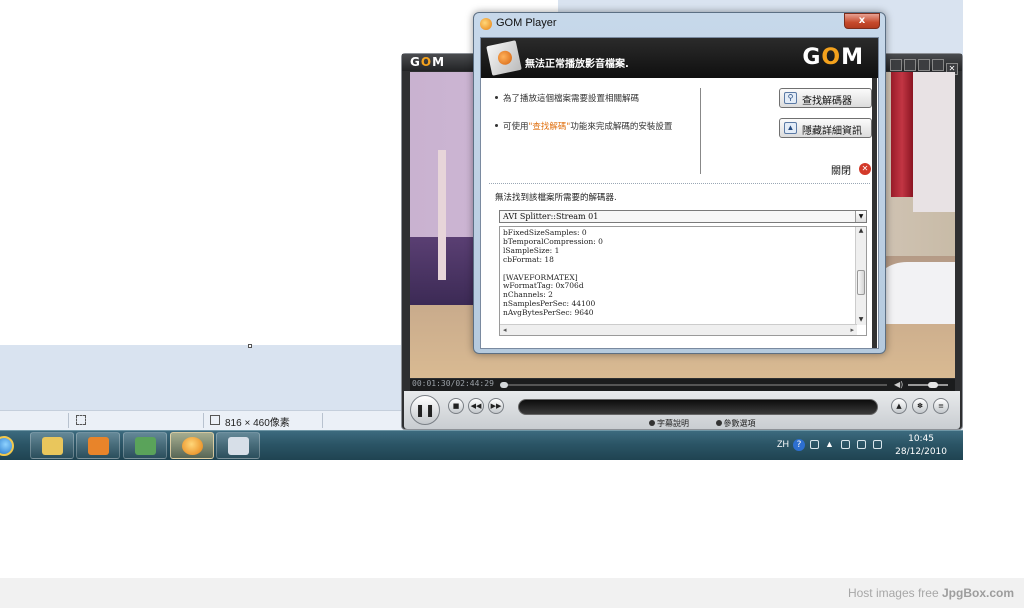  I want to click on vertical-scrollbar: ▲ ▼, so click(860, 276).